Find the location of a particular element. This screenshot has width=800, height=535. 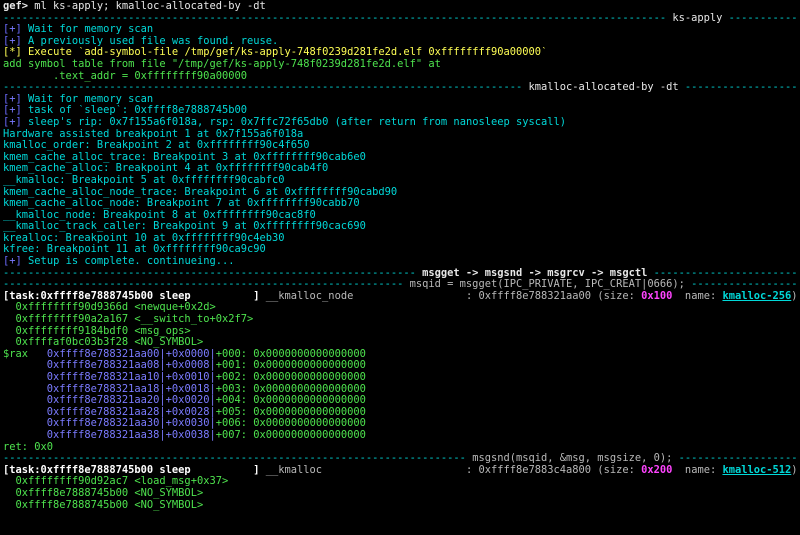

trace-line: 0xffffaf0bc03b3f28 <NO_SYMBOL> is located at coordinates (109, 343).